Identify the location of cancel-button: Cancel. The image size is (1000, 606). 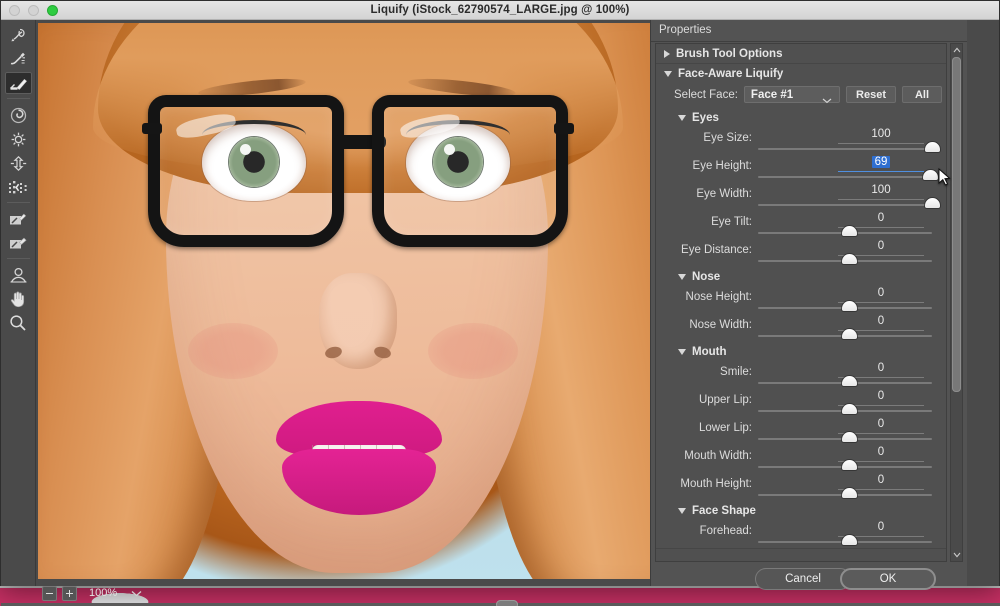
(803, 579).